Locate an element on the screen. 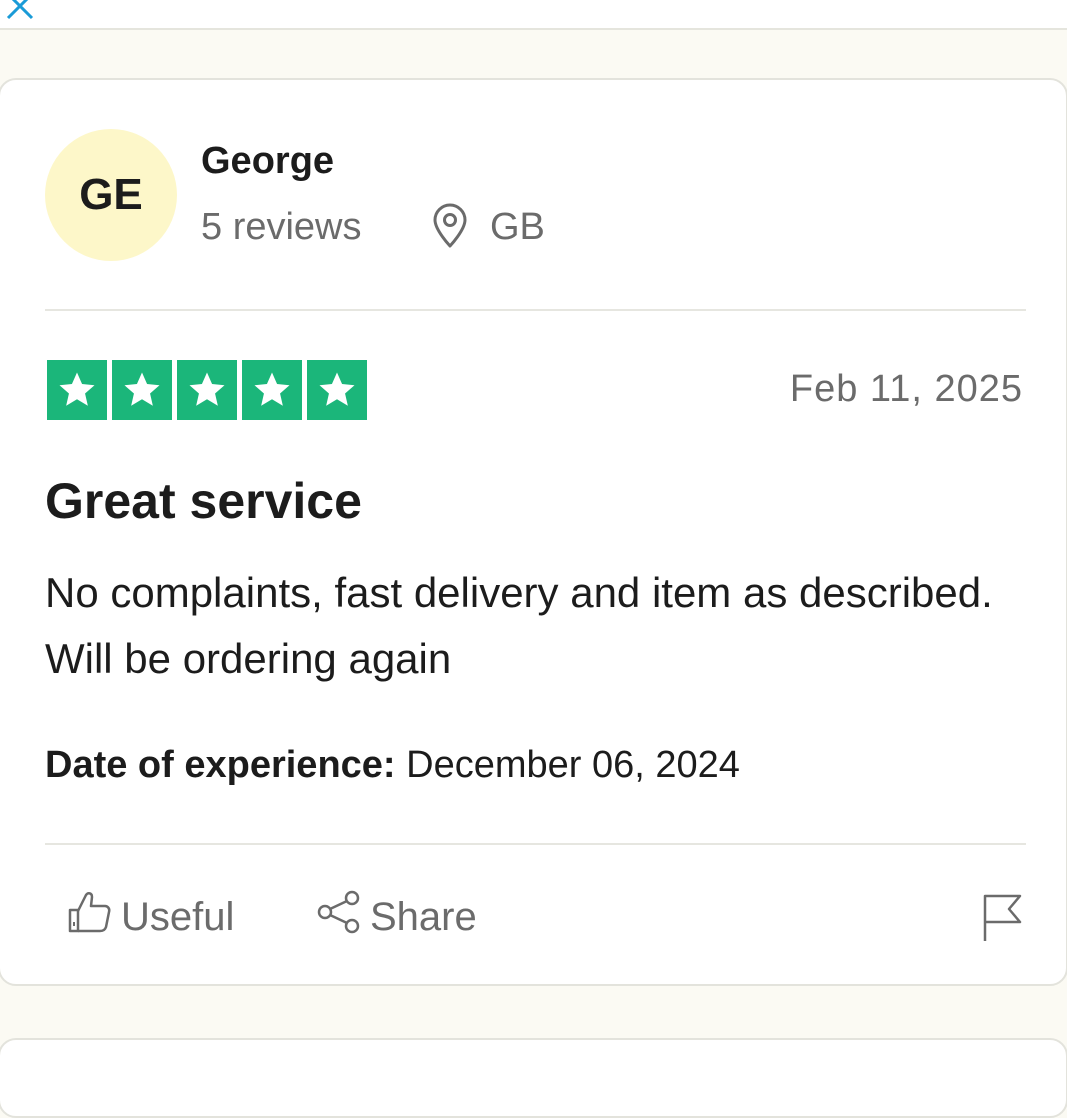 This screenshot has width=1067, height=1118. review-count: 5 reviews is located at coordinates (281, 227).